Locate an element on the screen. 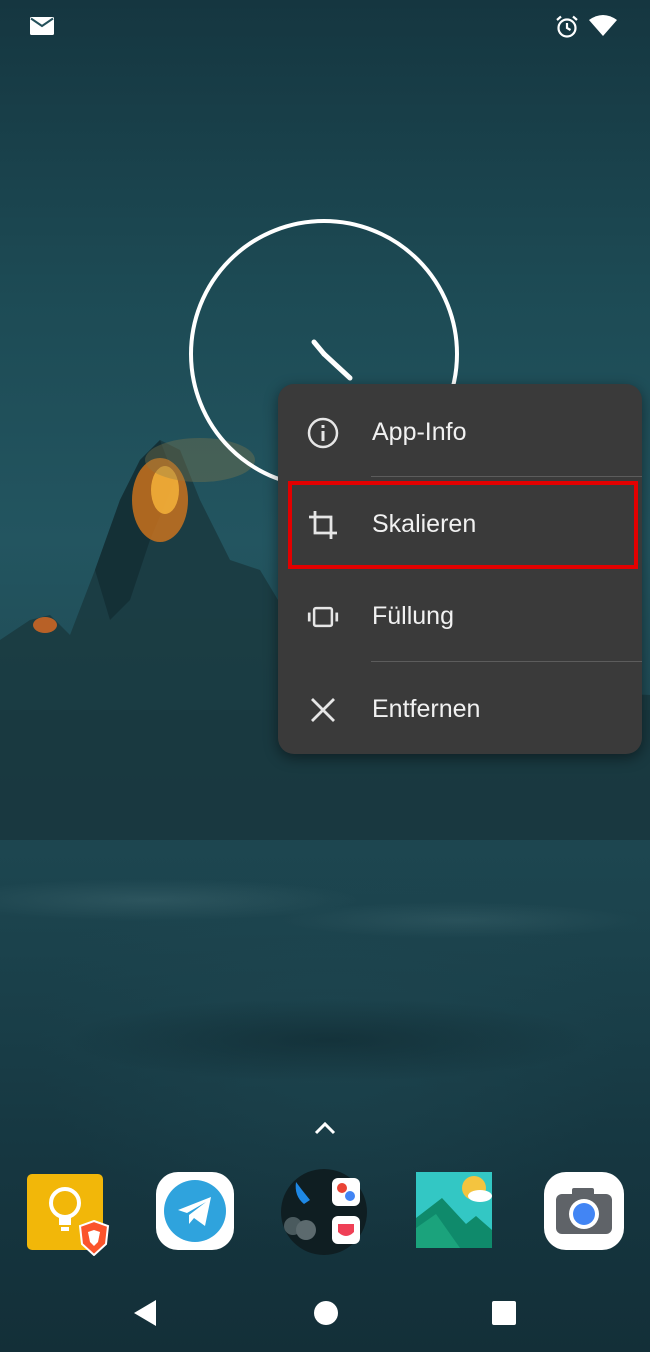 The height and width of the screenshot is (1352, 650). gallery-icon is located at coordinates (454, 1210).